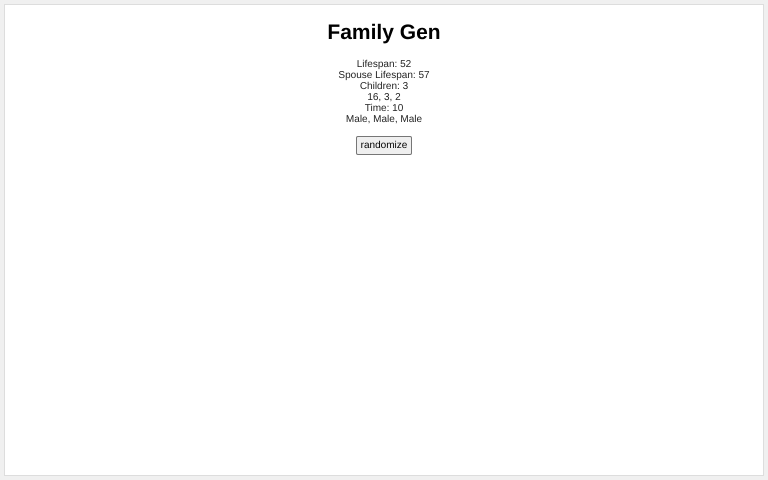 This screenshot has height=480, width=768. I want to click on info-line: 16, 3, 2, so click(384, 97).